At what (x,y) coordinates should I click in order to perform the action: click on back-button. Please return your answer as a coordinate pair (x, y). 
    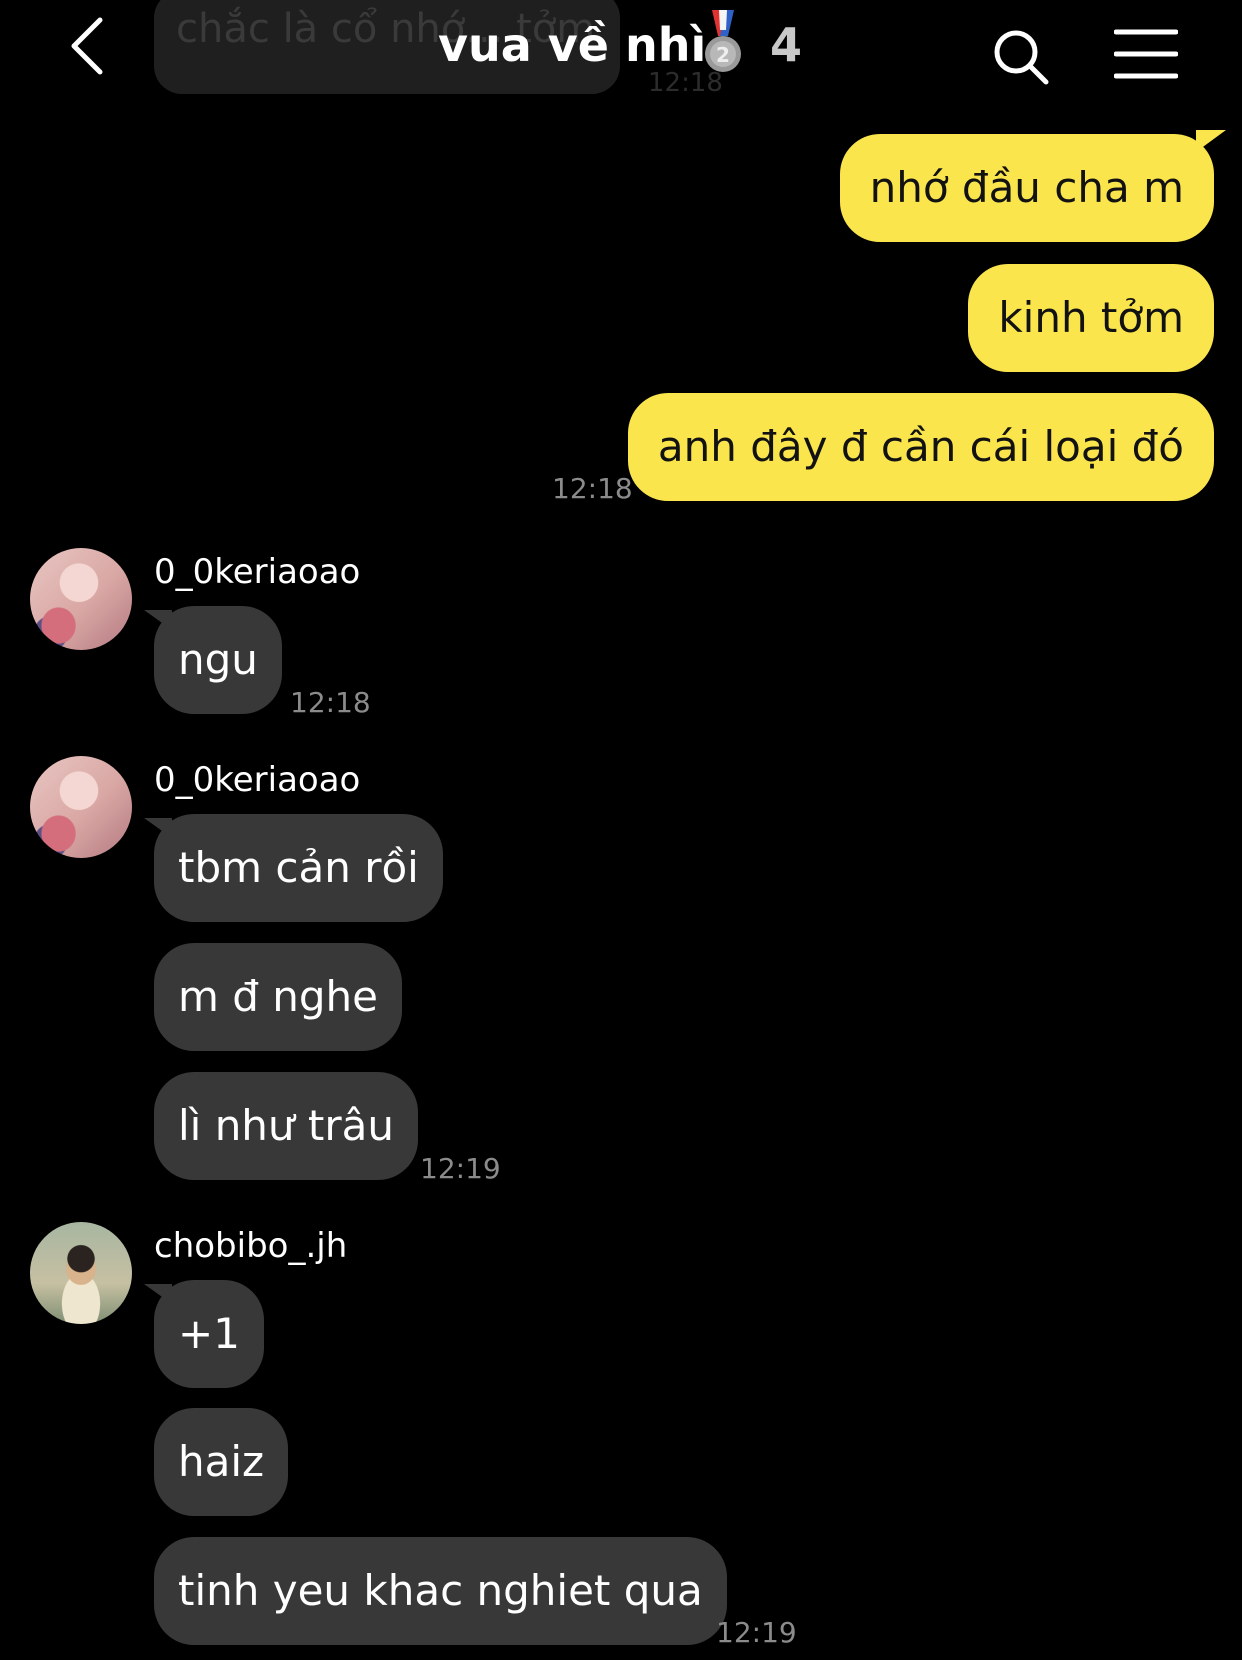
    Looking at the image, I should click on (89, 46).